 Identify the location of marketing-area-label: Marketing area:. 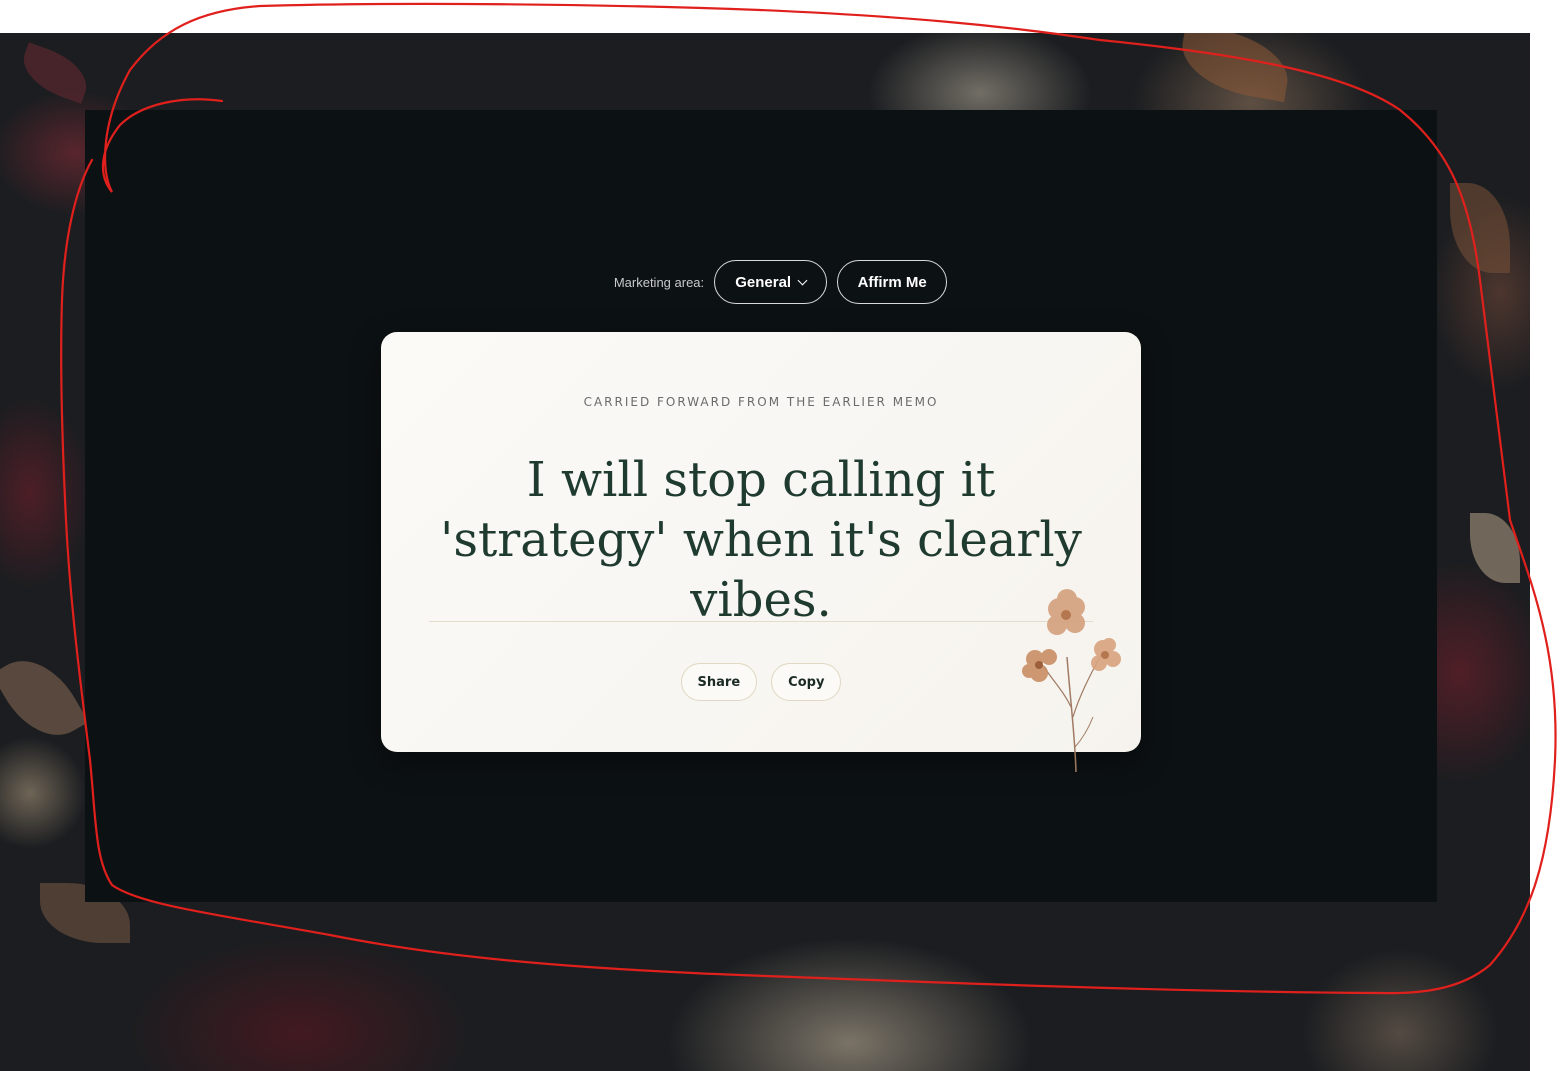
(659, 282).